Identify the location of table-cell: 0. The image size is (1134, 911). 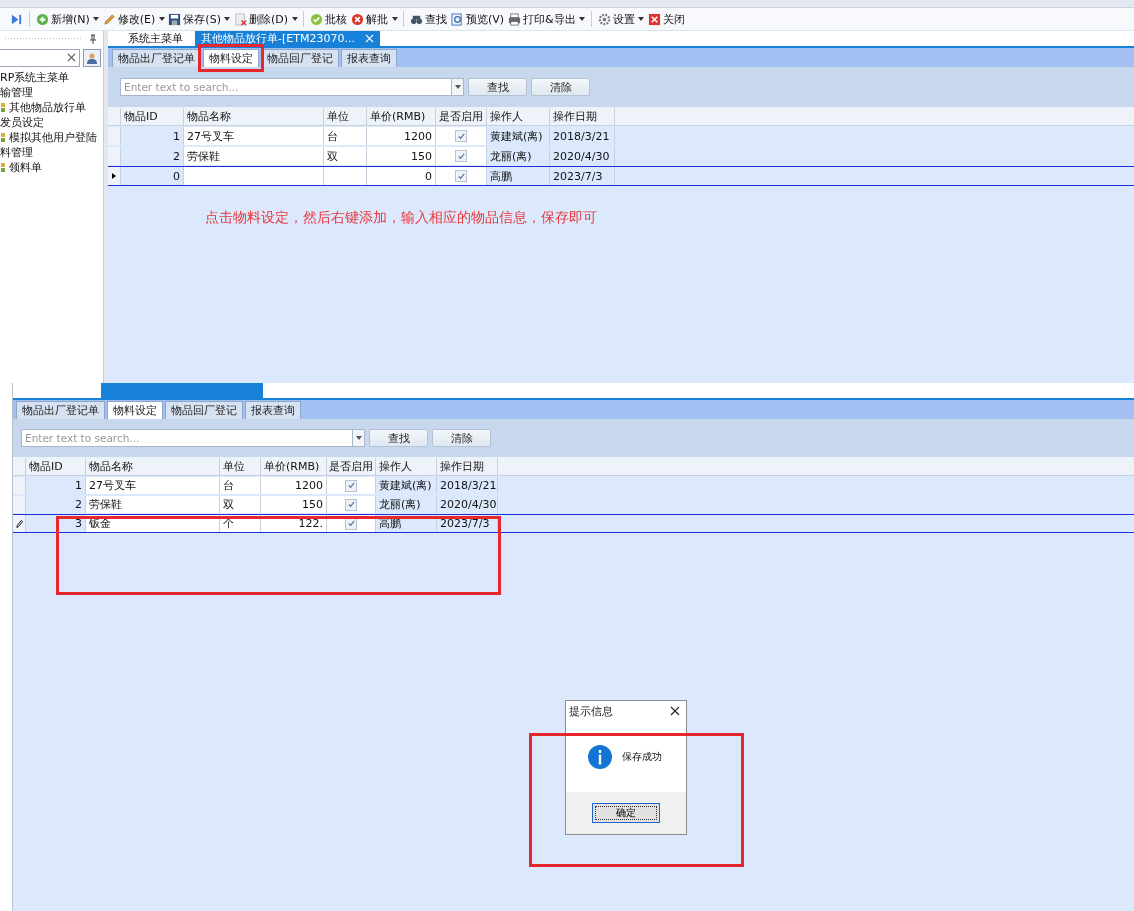
(401, 176).